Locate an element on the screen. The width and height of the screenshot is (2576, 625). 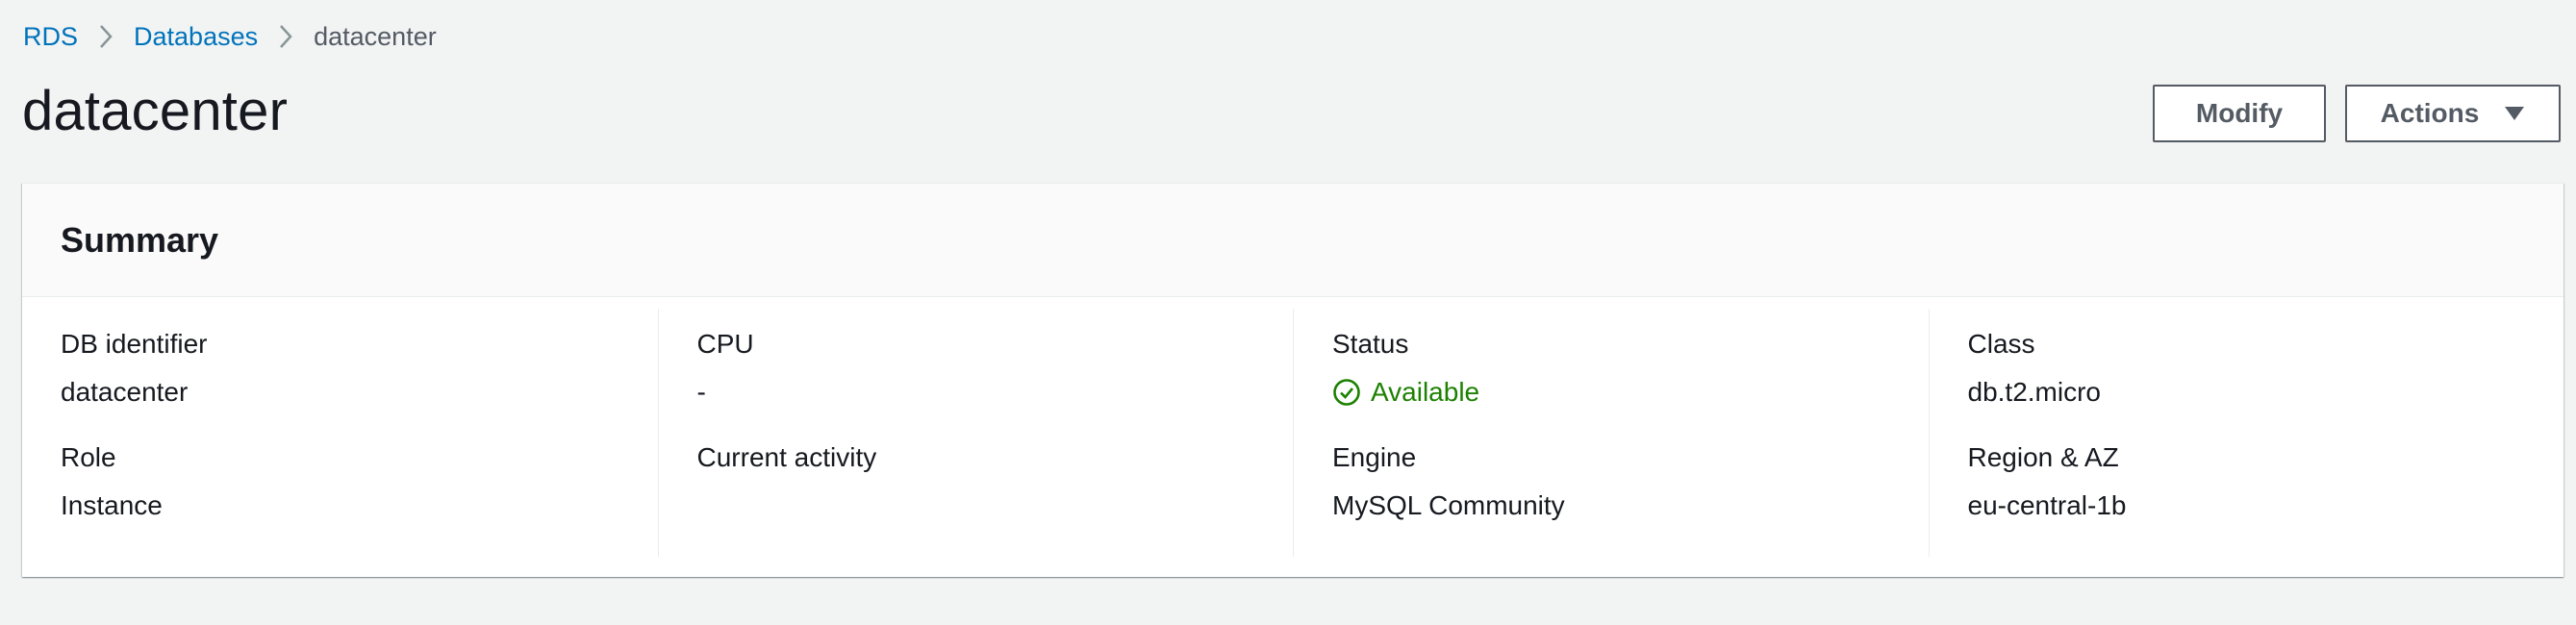
summary-column-2: CPU - Current activity is located at coordinates (975, 433).